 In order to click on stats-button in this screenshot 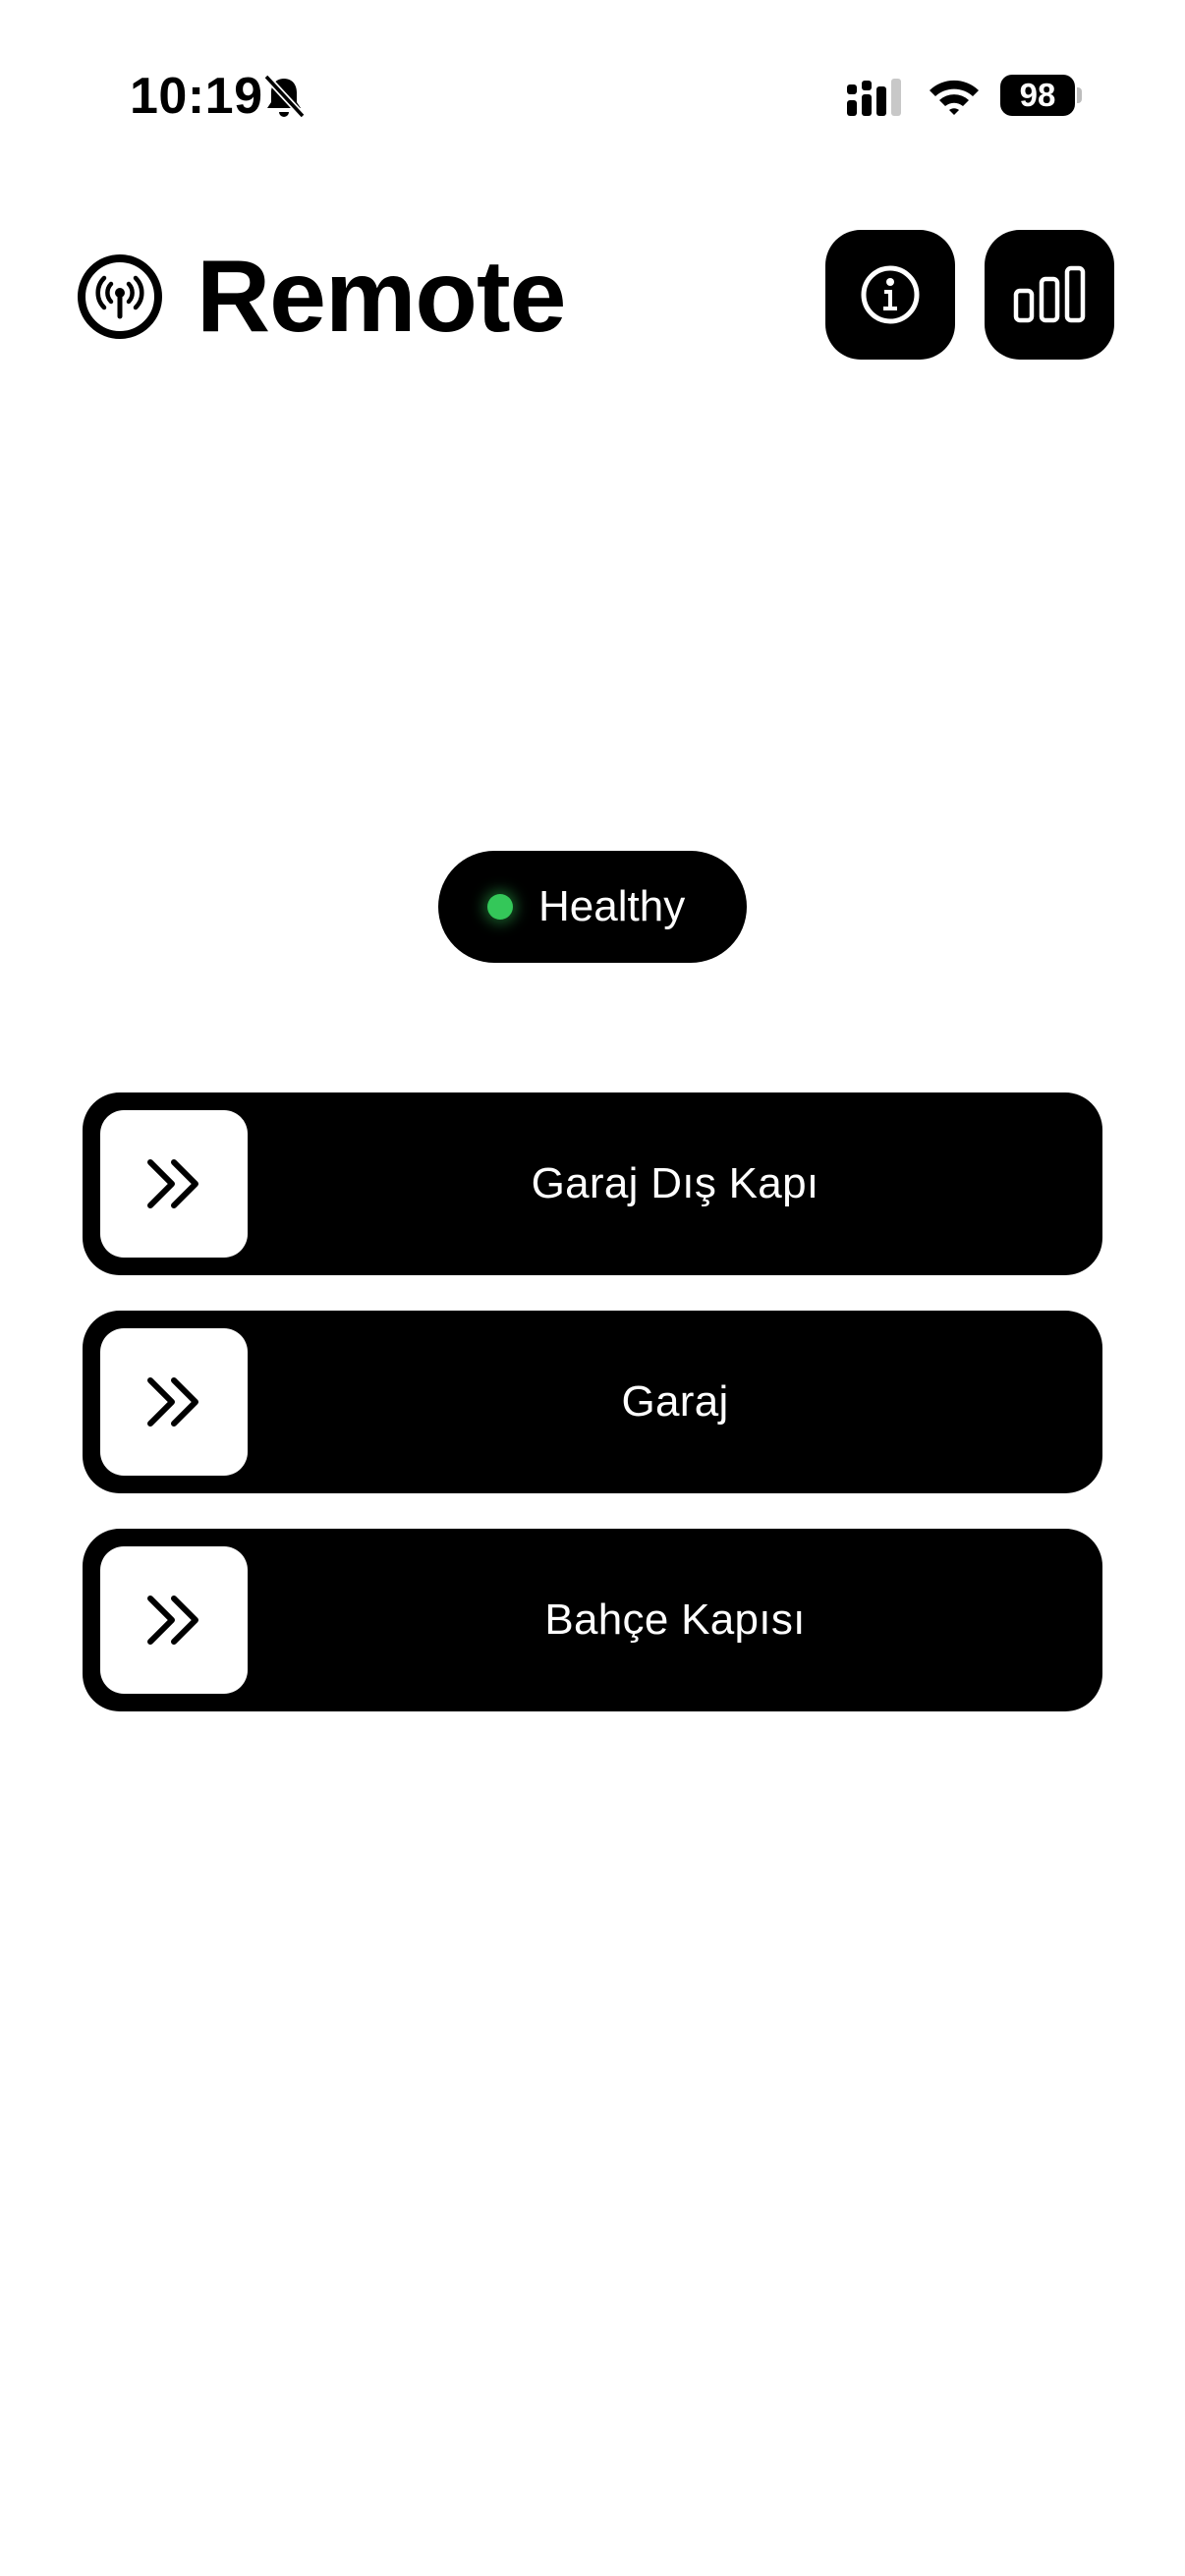, I will do `click(1049, 295)`.